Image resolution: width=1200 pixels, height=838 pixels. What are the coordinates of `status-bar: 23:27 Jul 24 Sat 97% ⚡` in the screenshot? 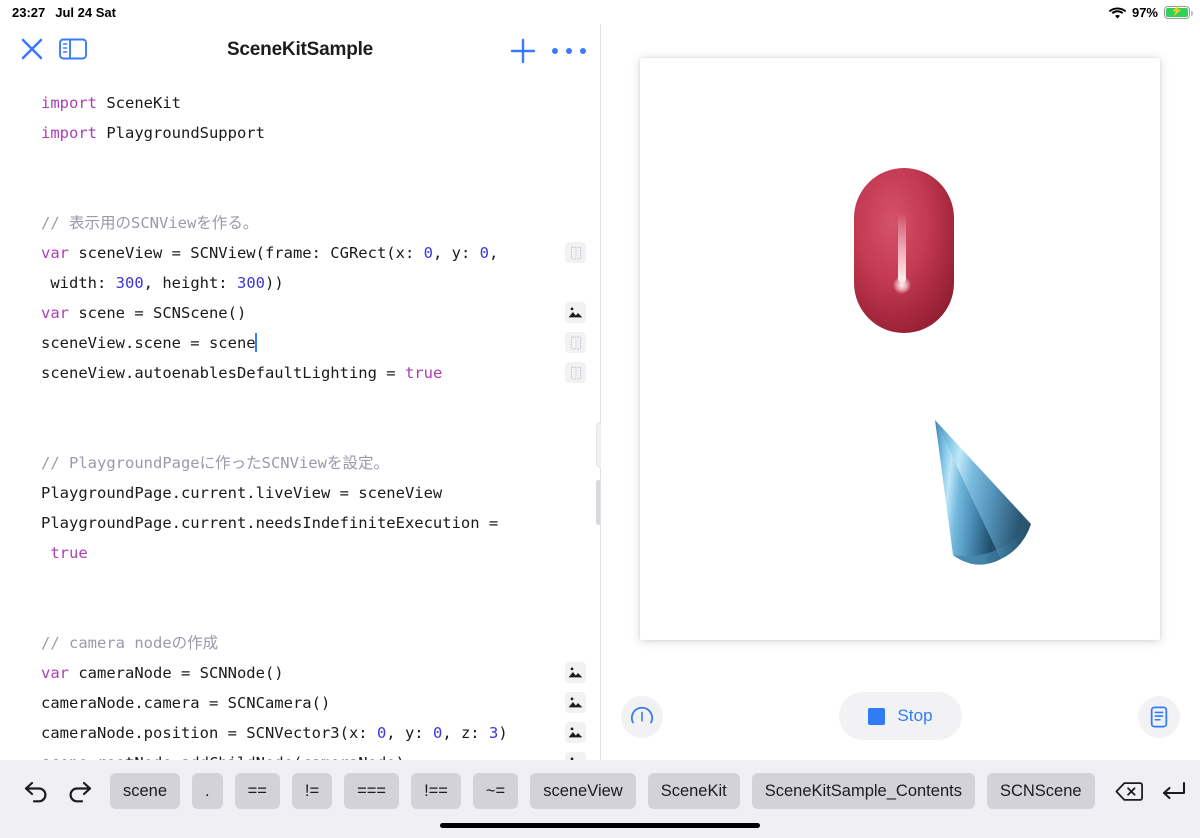 It's located at (600, 12).